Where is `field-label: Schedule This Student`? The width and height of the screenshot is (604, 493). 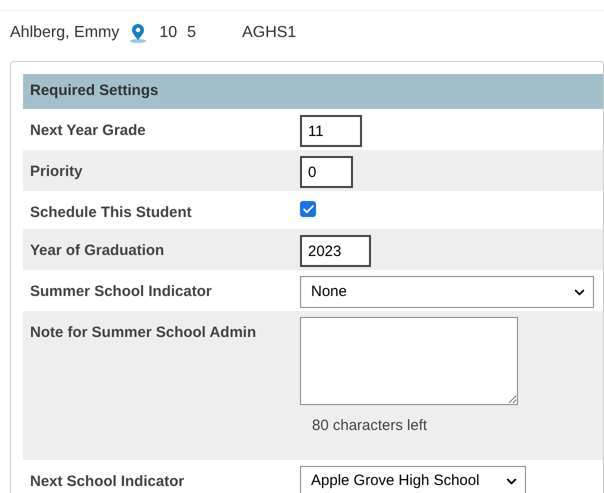 field-label: Schedule This Student is located at coordinates (111, 212).